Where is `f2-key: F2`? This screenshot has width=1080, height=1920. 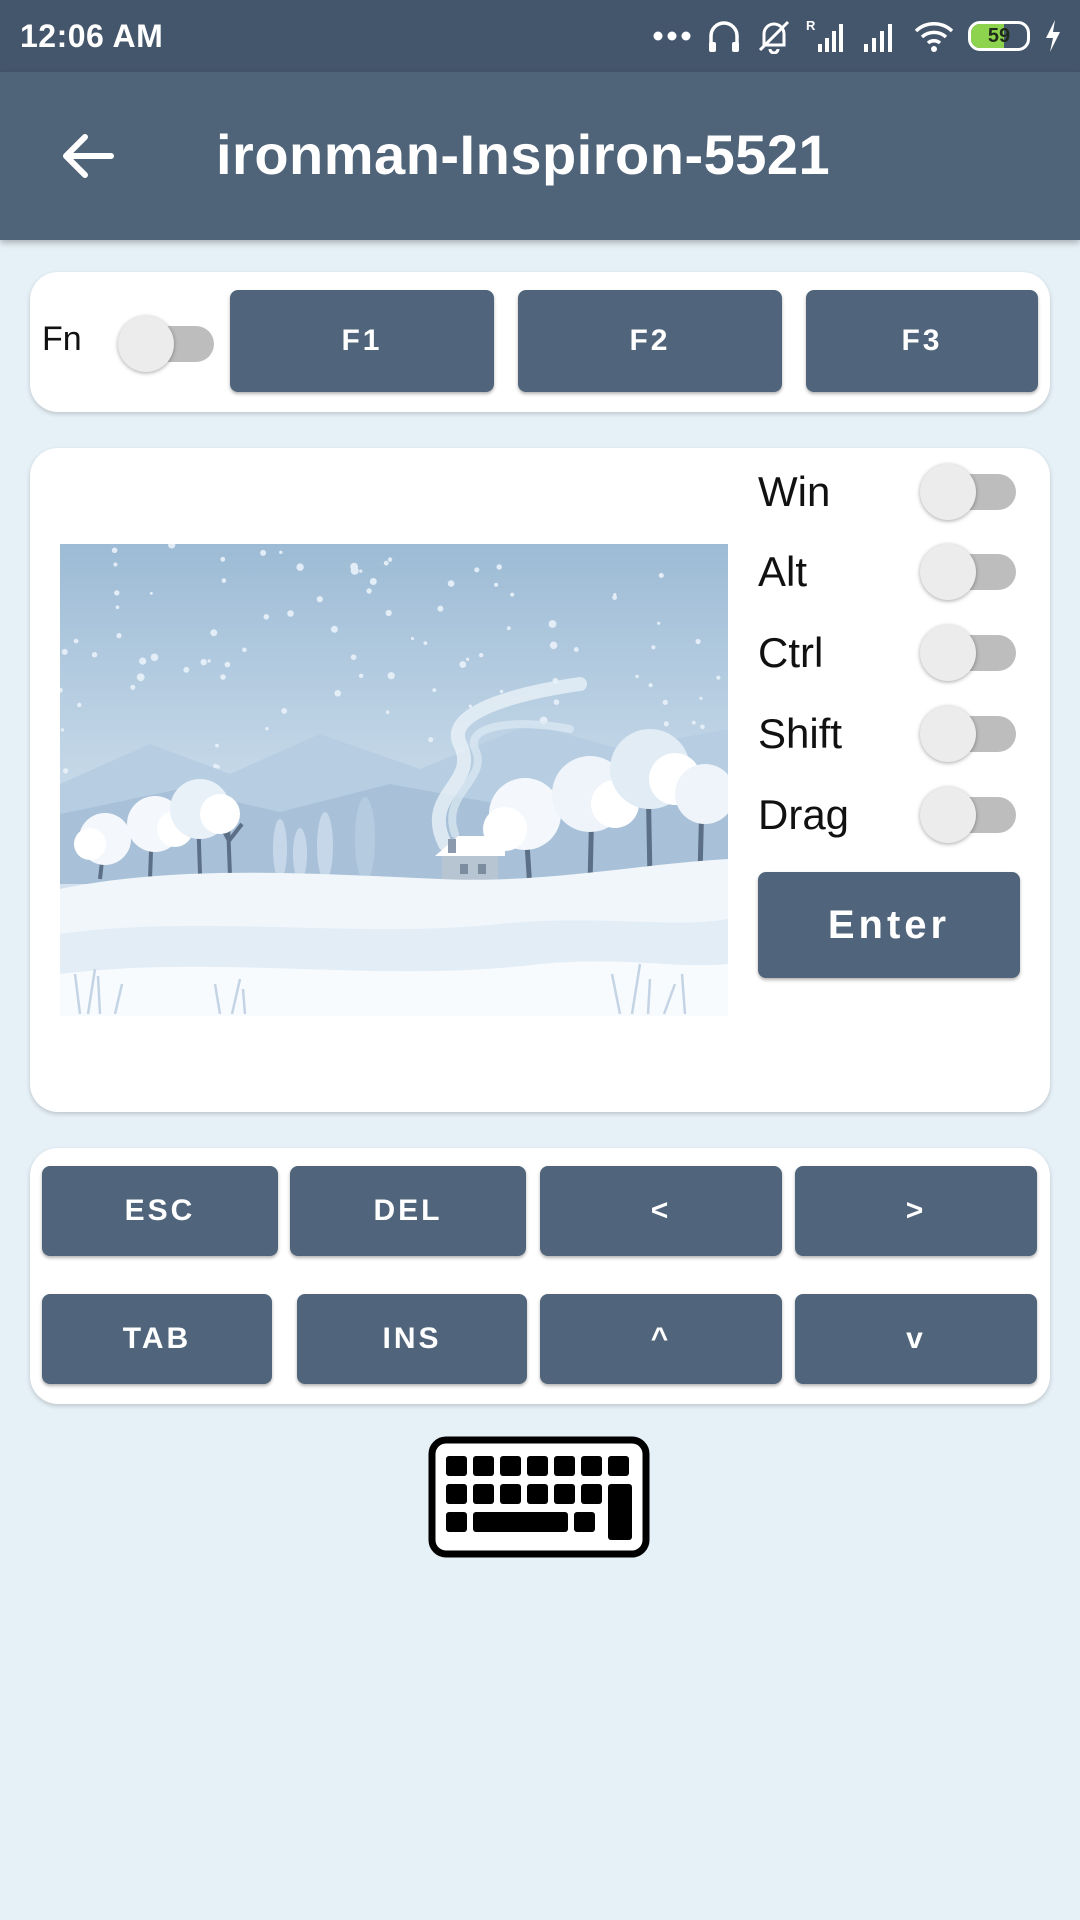
f2-key: F2 is located at coordinates (650, 341).